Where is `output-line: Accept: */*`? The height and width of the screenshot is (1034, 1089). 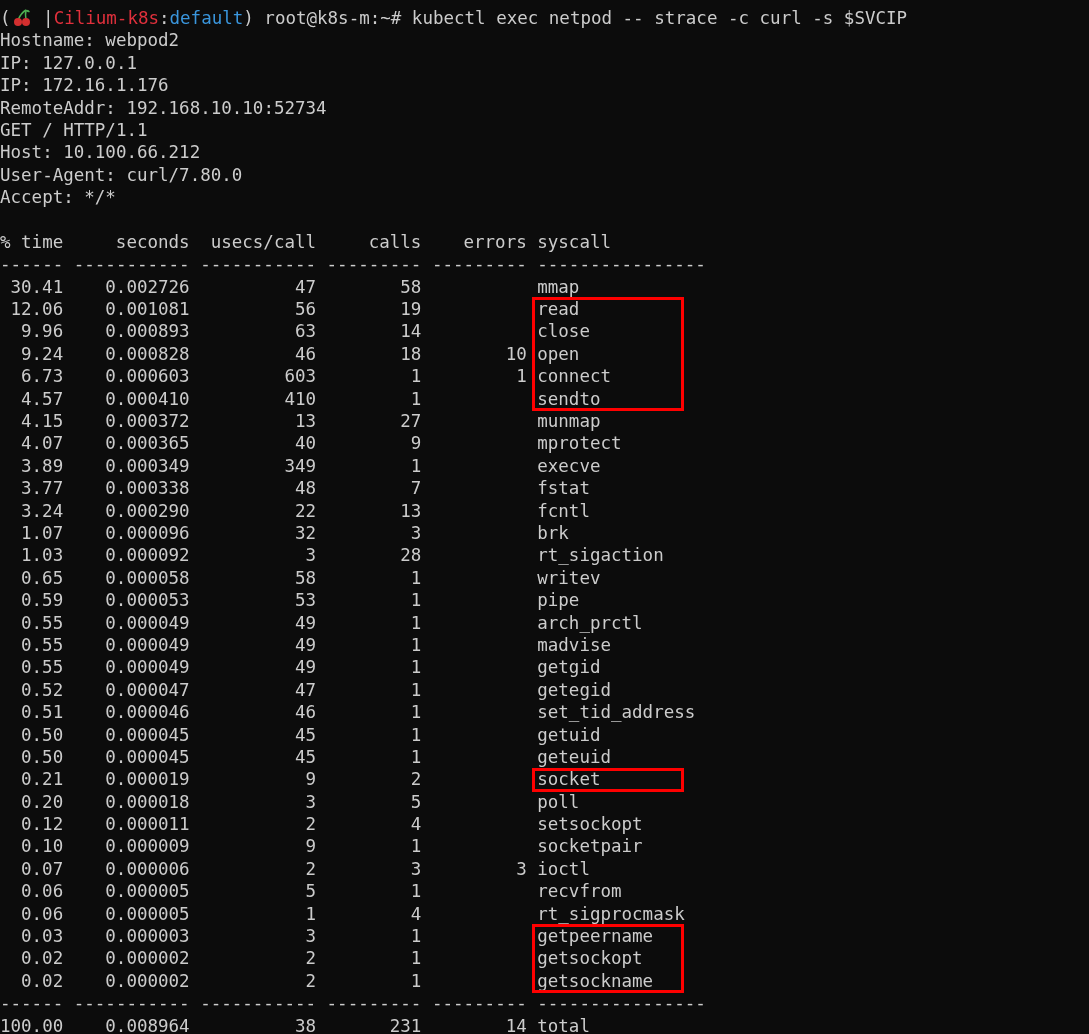 output-line: Accept: */* is located at coordinates (58, 197).